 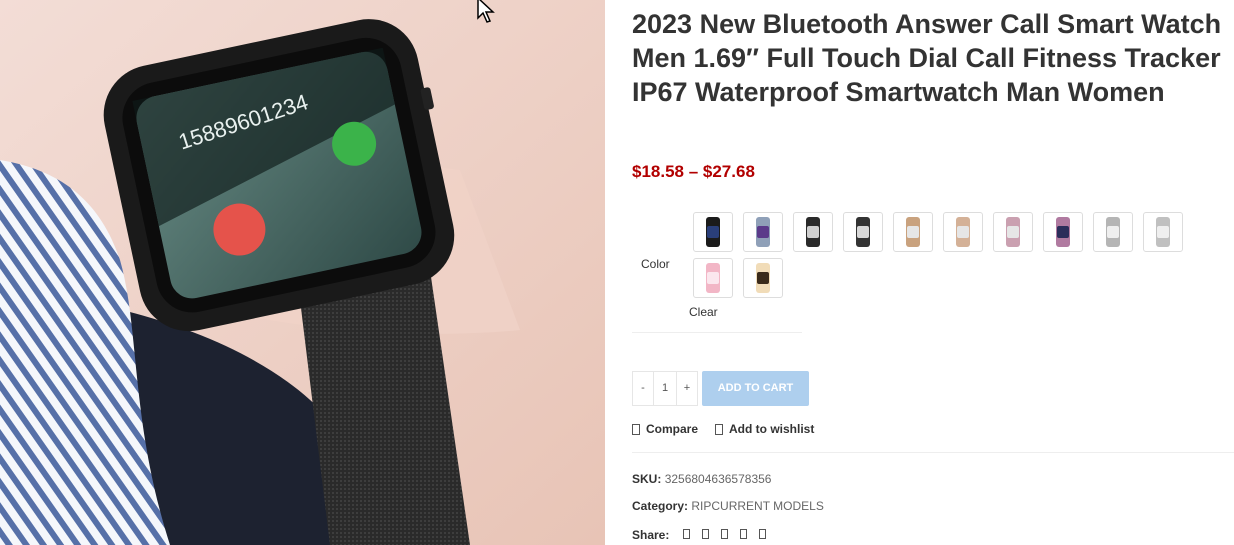 I want to click on mouse-cursor-icon, so click(x=486, y=11).